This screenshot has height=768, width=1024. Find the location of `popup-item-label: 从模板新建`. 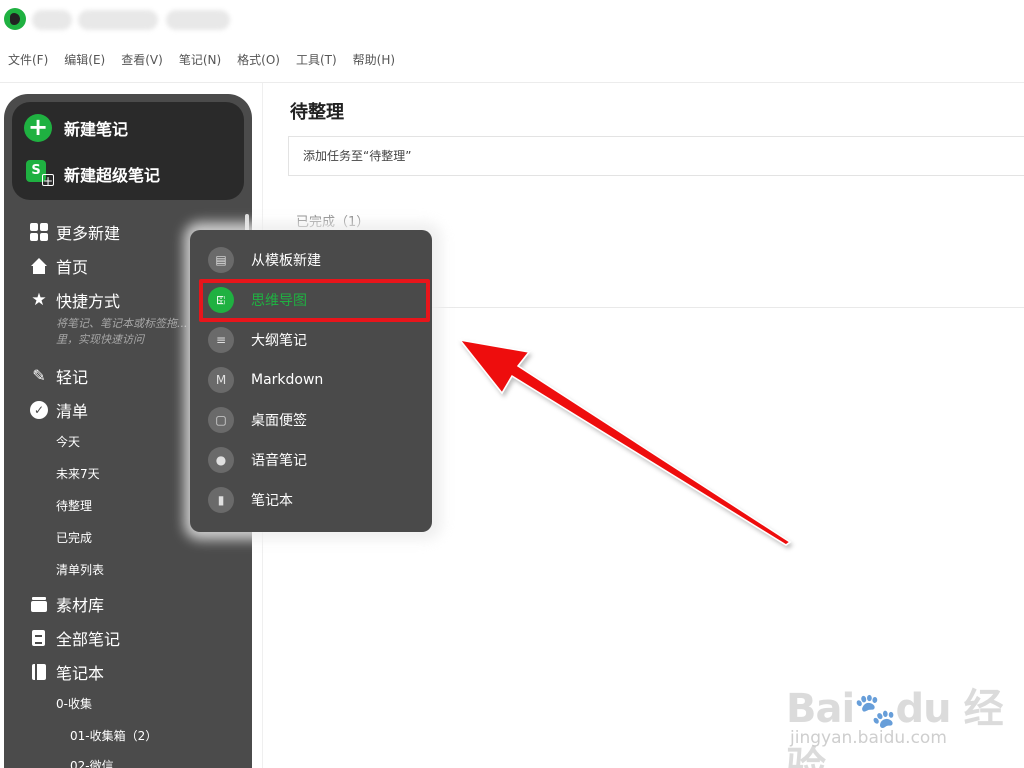

popup-item-label: 从模板新建 is located at coordinates (286, 261).